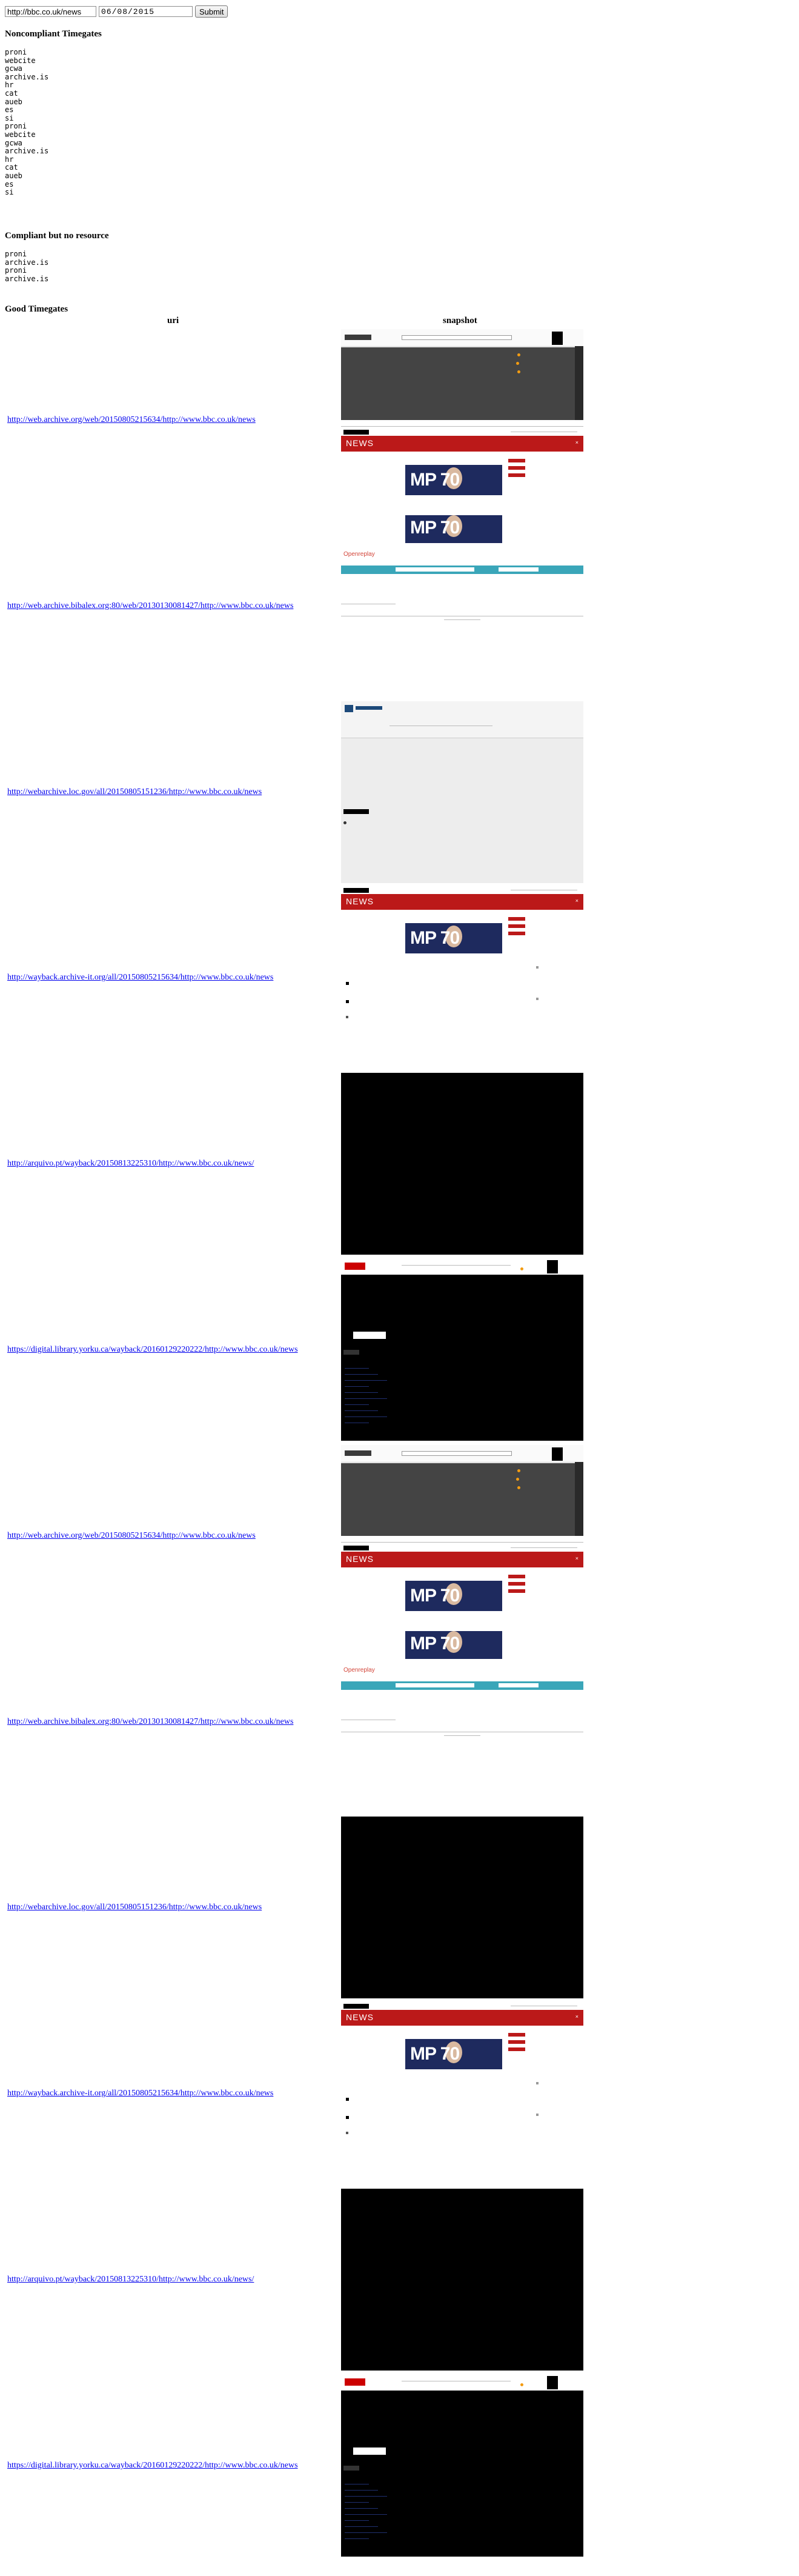  What do you see at coordinates (359, 1670) in the screenshot?
I see `openreplay-label: Openreplay` at bounding box center [359, 1670].